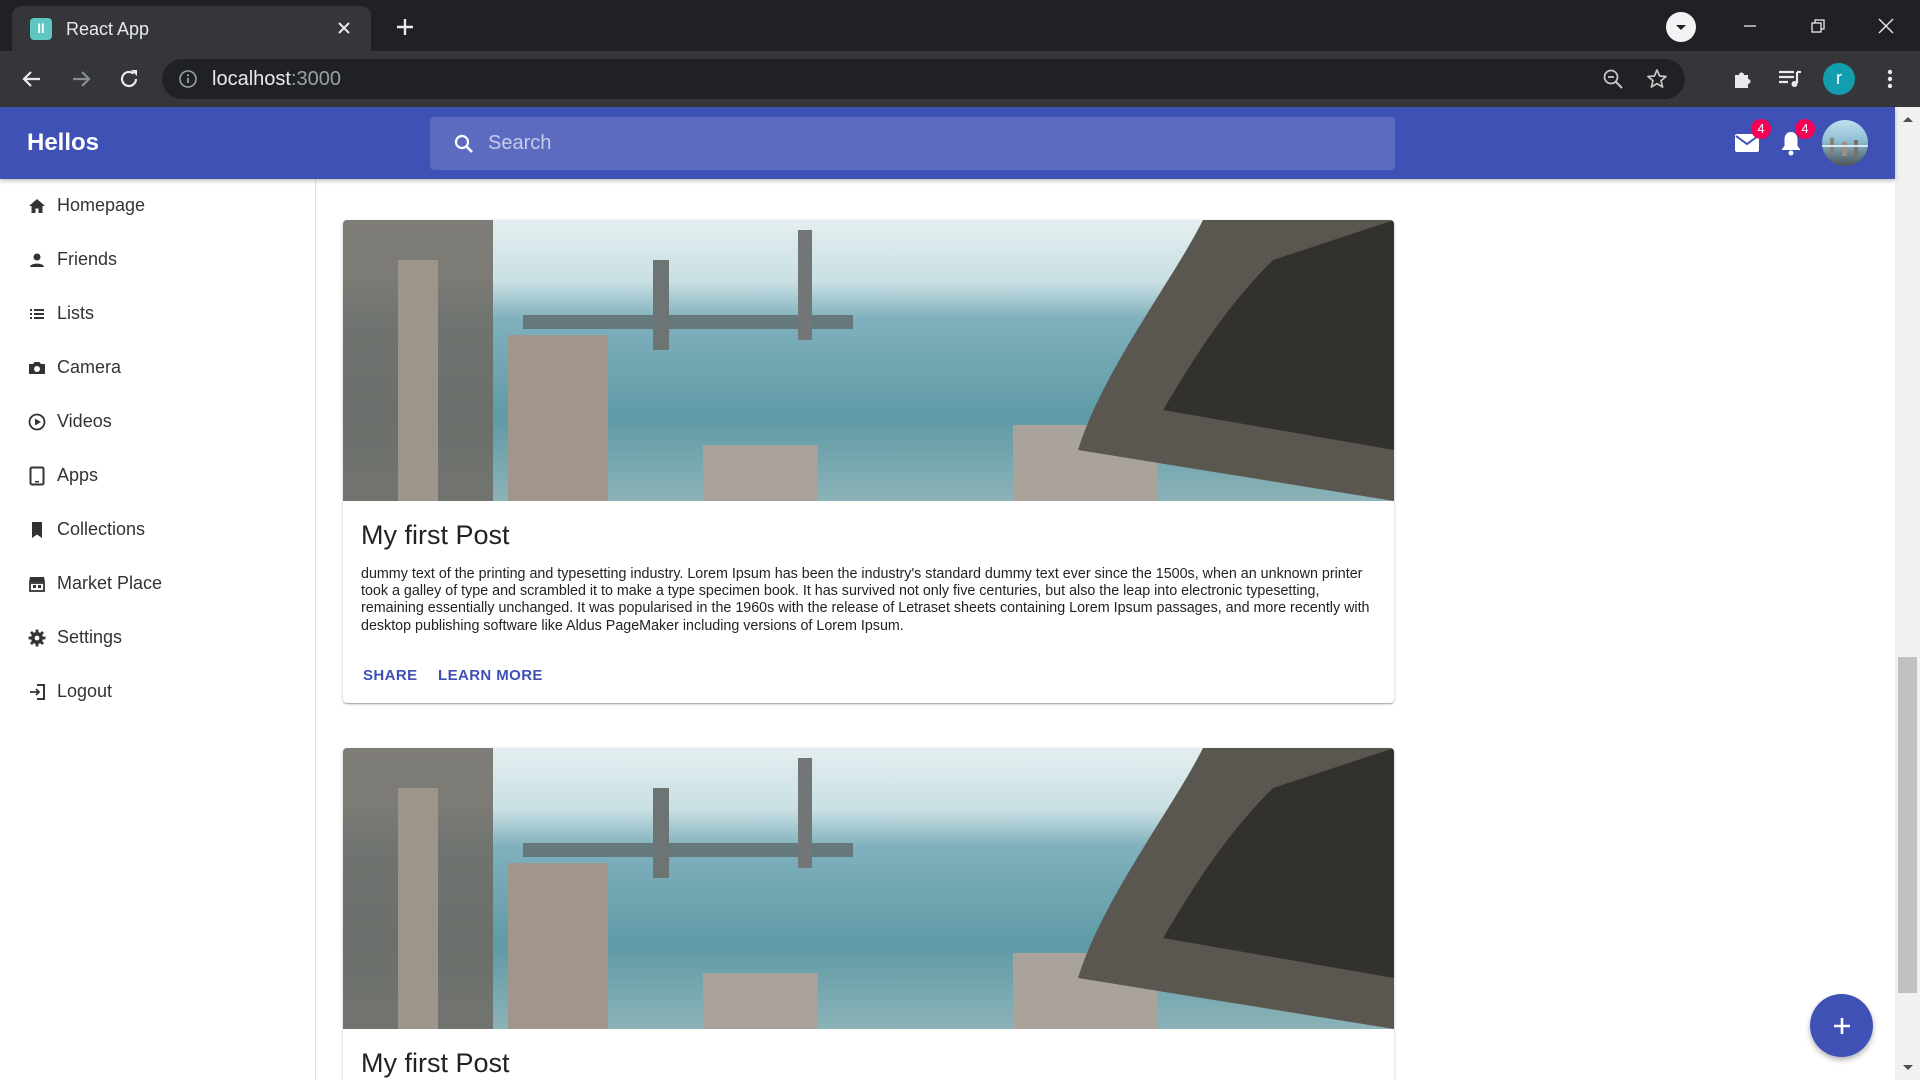  I want to click on sidebar-item-logout: Logout, so click(157, 692).